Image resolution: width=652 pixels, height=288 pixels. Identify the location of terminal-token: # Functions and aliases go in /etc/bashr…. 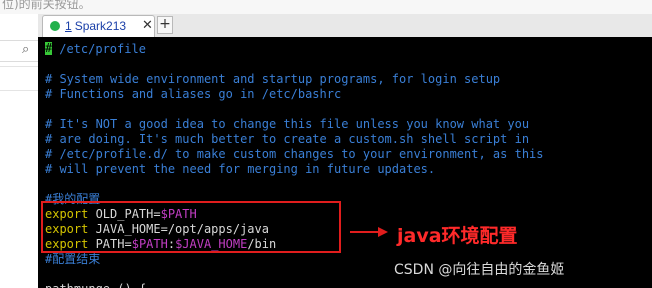
(193, 94).